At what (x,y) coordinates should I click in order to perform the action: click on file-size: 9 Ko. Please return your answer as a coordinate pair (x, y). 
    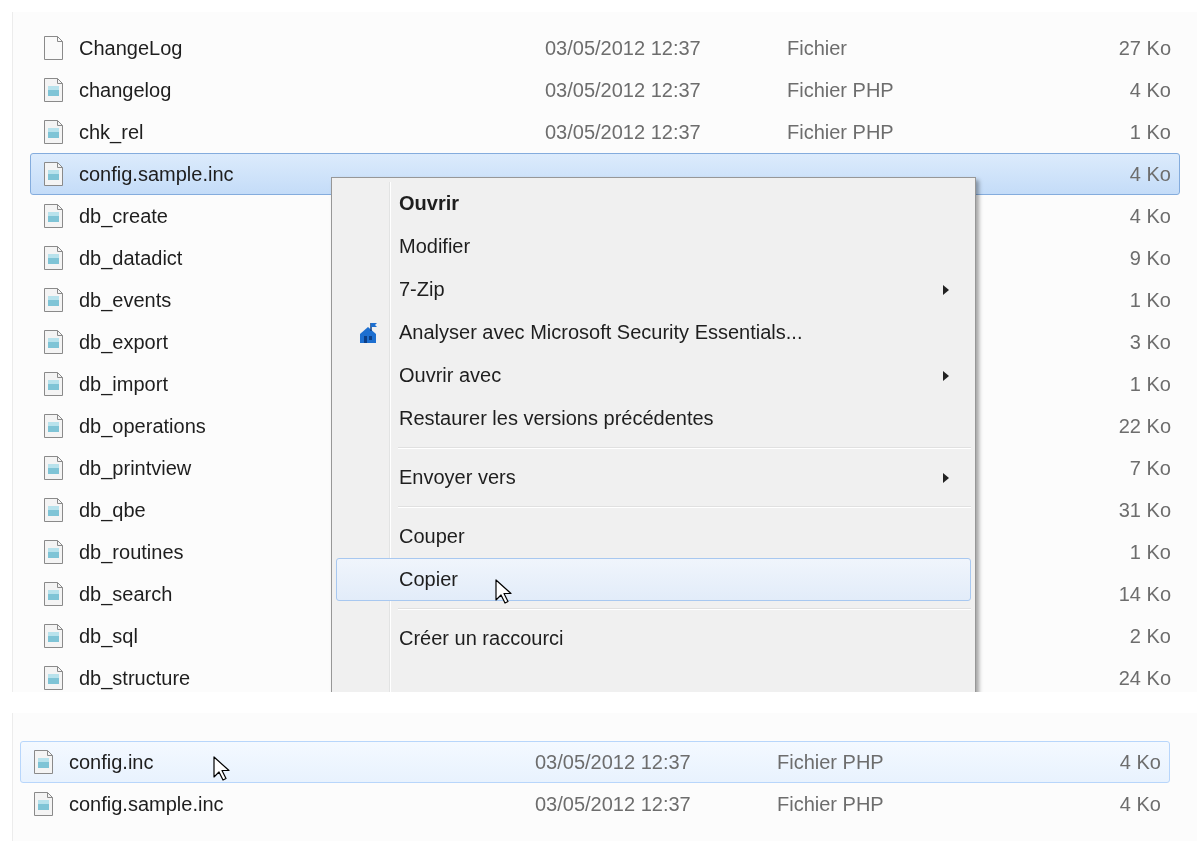
    Looking at the image, I should click on (1149, 258).